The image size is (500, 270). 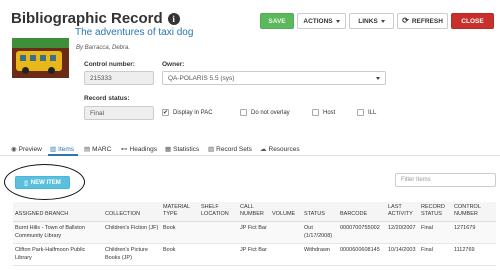 I want to click on record-sets-icon: ▧, so click(x=211, y=149).